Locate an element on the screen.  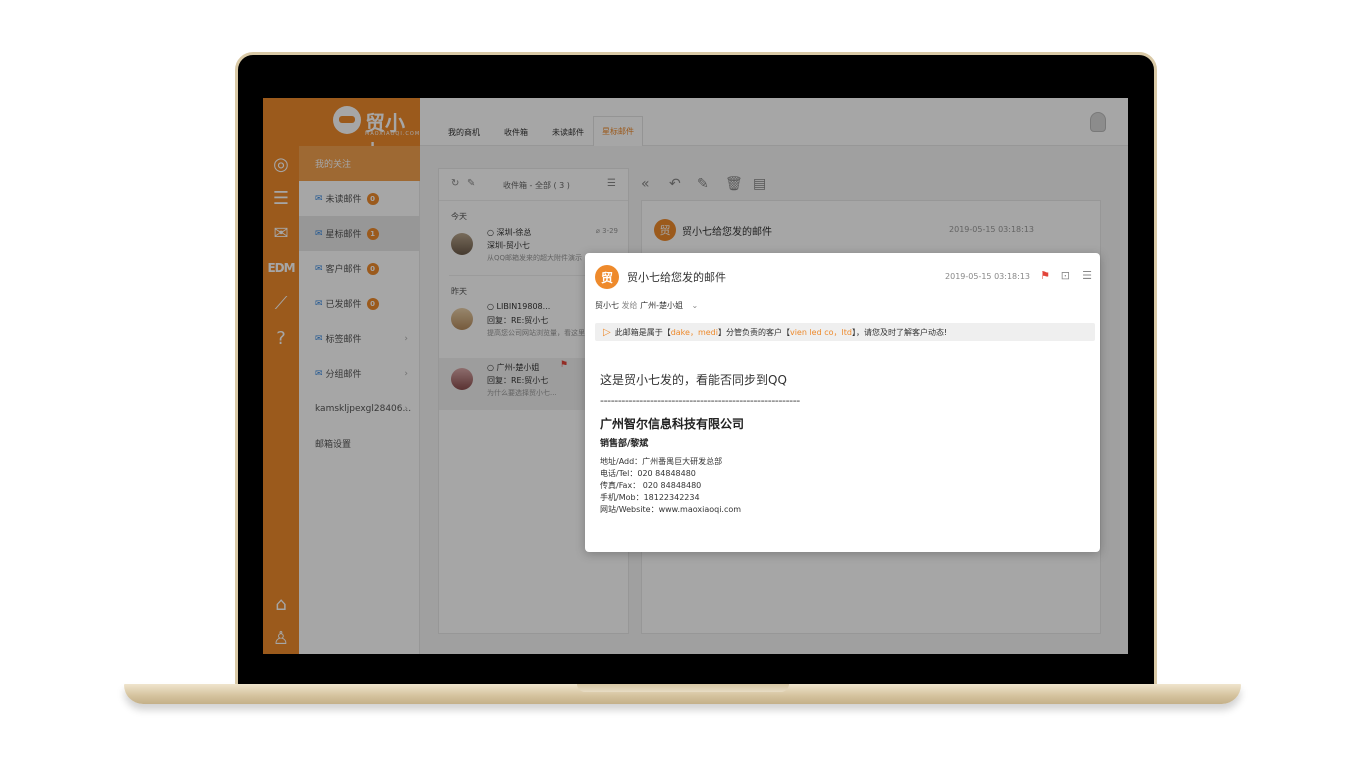
signature-dept: 销售部/黎斌 is located at coordinates (624, 444).